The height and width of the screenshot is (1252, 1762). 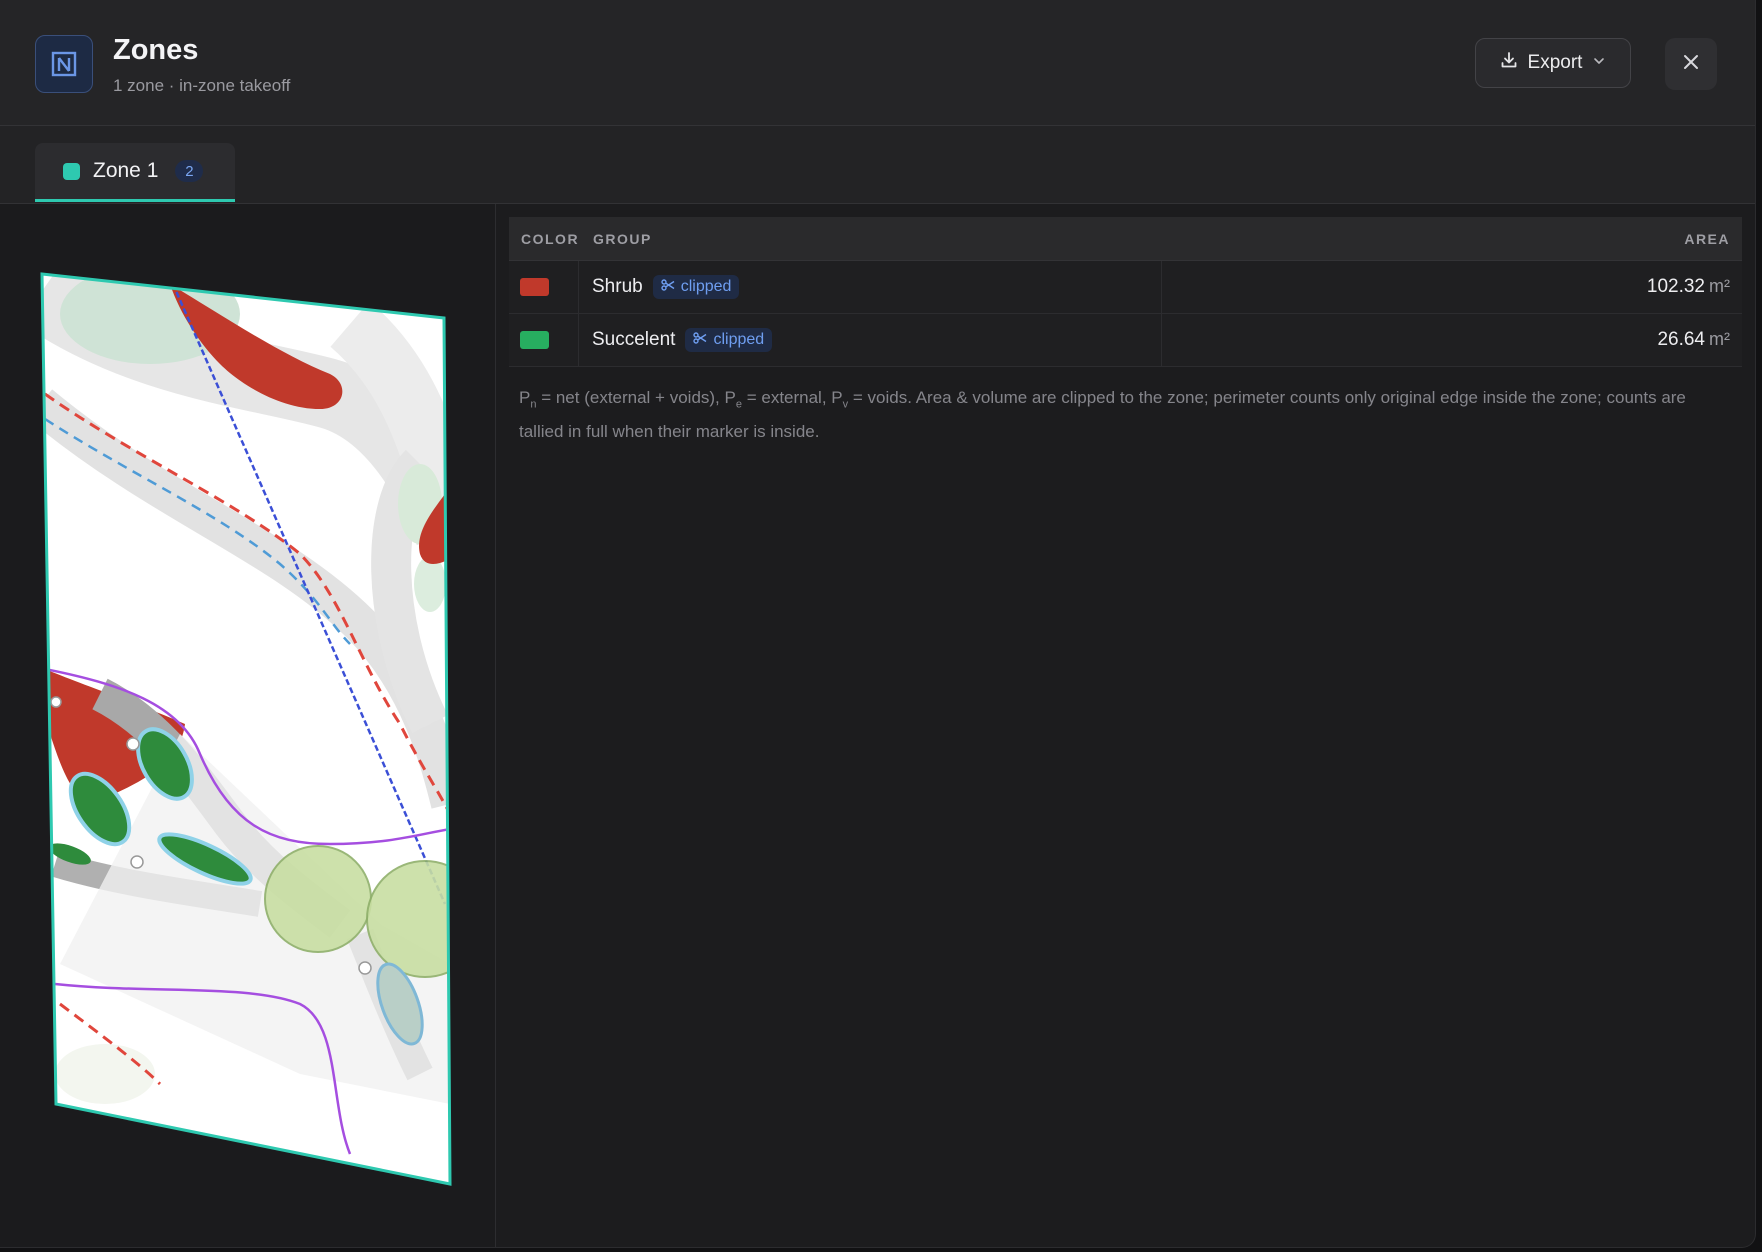 What do you see at coordinates (126, 170) in the screenshot?
I see `tab-label: Zone 1` at bounding box center [126, 170].